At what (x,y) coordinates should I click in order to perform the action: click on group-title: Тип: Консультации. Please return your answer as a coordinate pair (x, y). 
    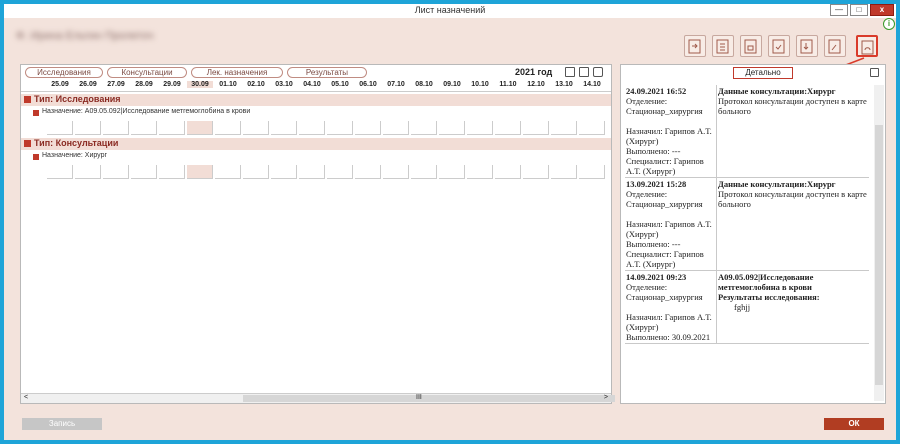
    Looking at the image, I should click on (76, 143).